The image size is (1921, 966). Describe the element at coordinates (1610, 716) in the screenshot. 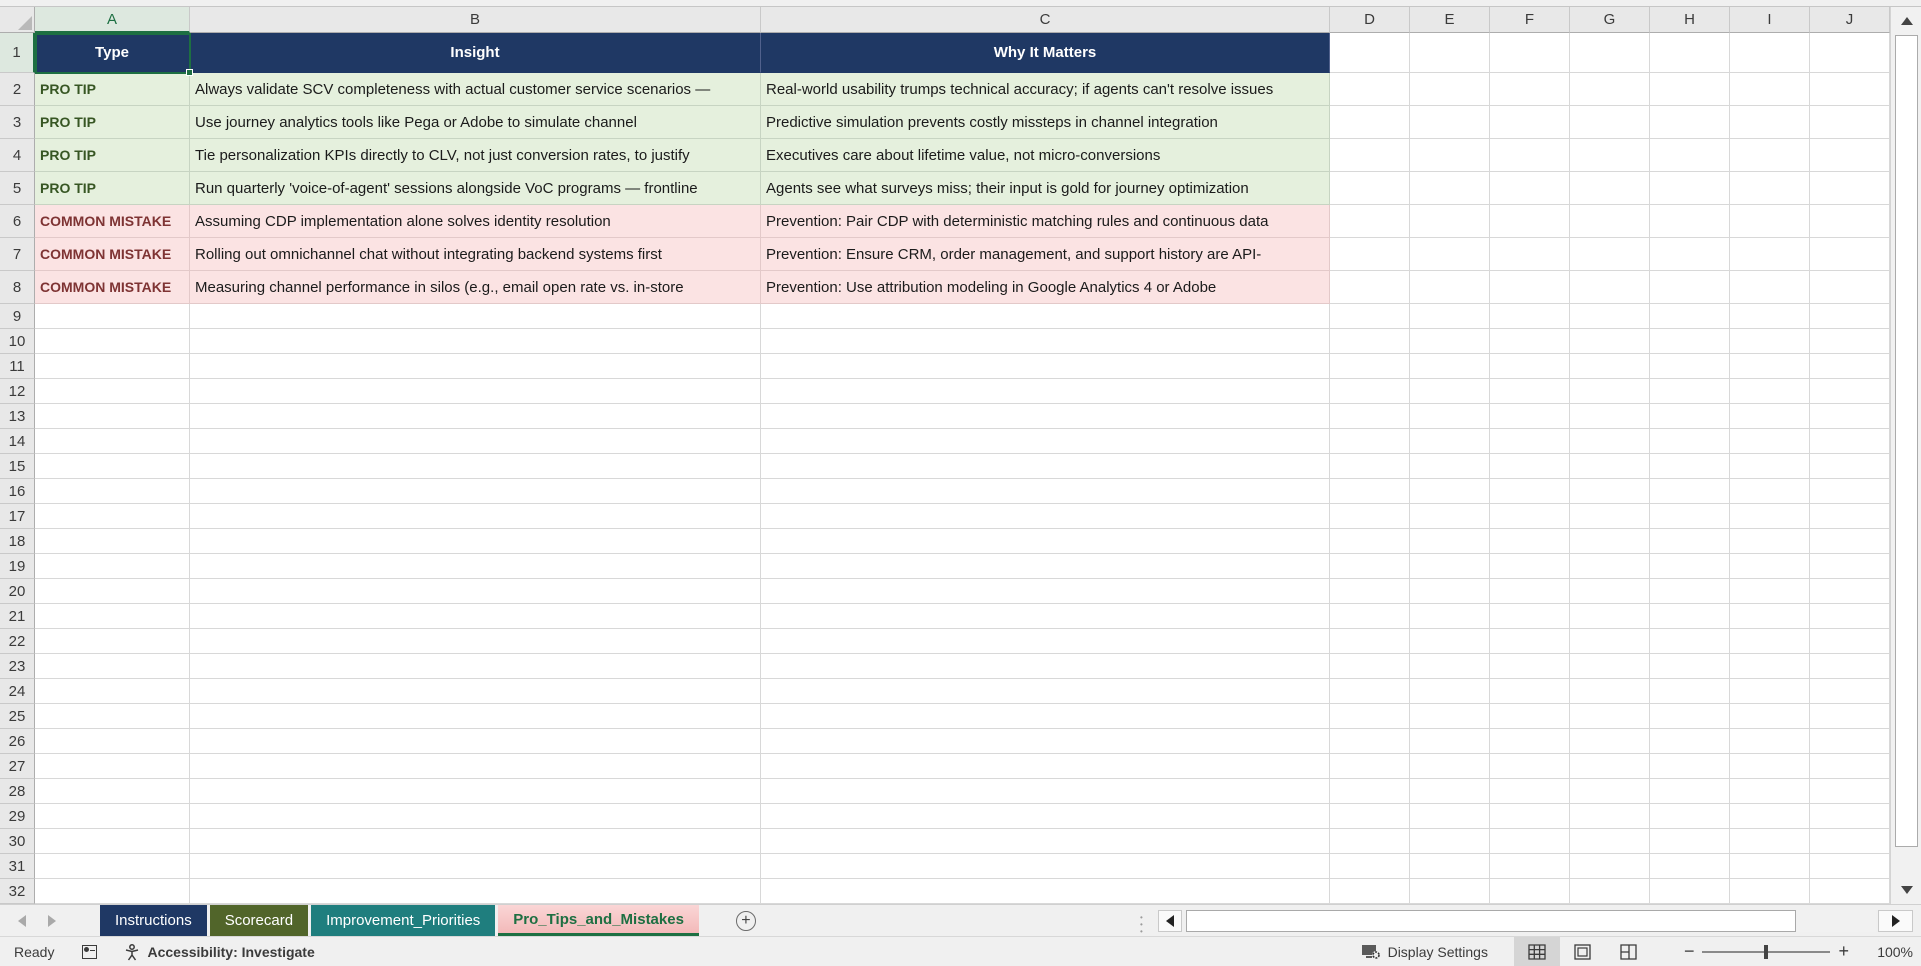

I see `cell-g25` at that location.